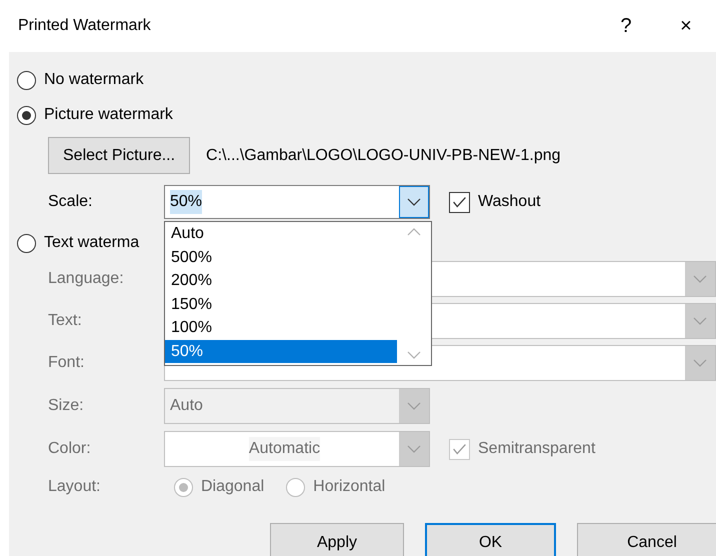 This screenshot has width=716, height=556. Describe the element at coordinates (281, 280) in the screenshot. I see `dropdown-option: 200%` at that location.